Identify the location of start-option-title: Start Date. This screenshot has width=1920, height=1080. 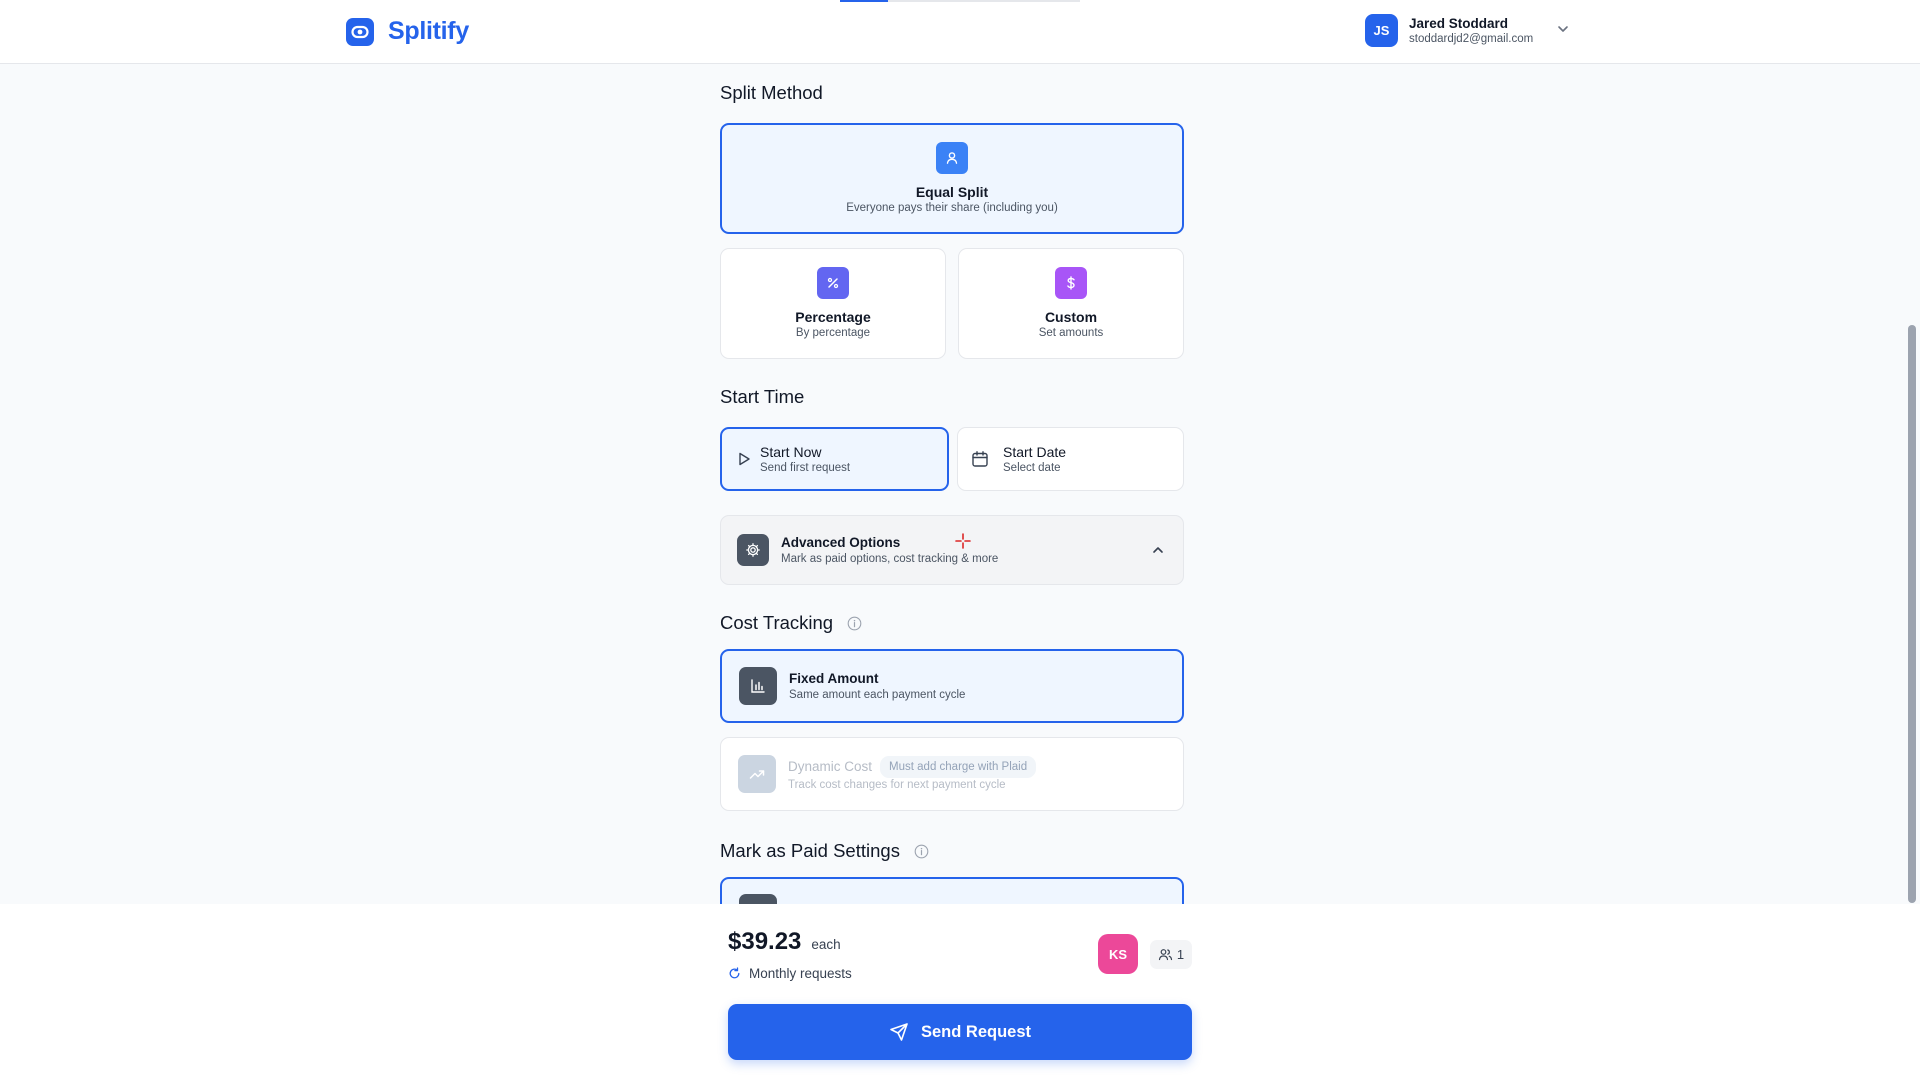
(1035, 451).